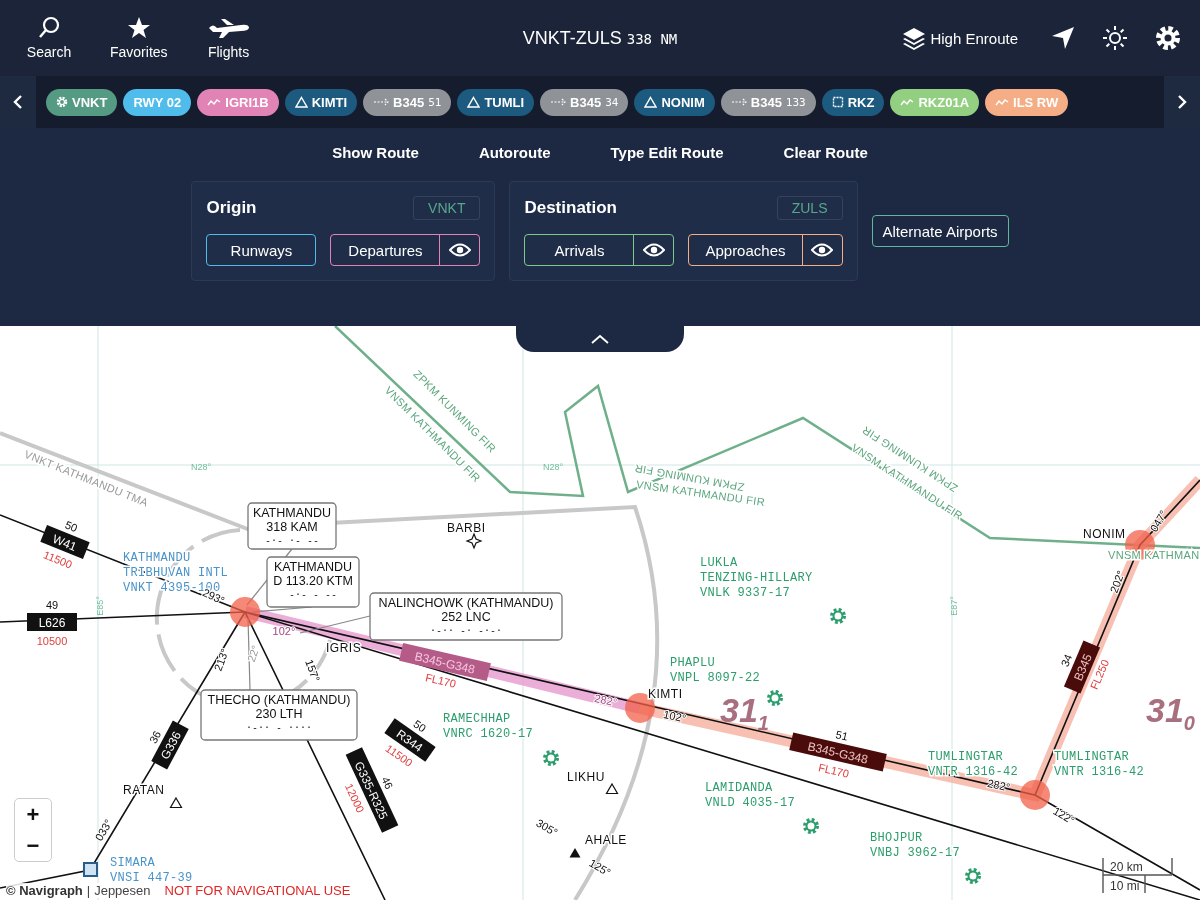  I want to click on leader-line, so click(335, 624).